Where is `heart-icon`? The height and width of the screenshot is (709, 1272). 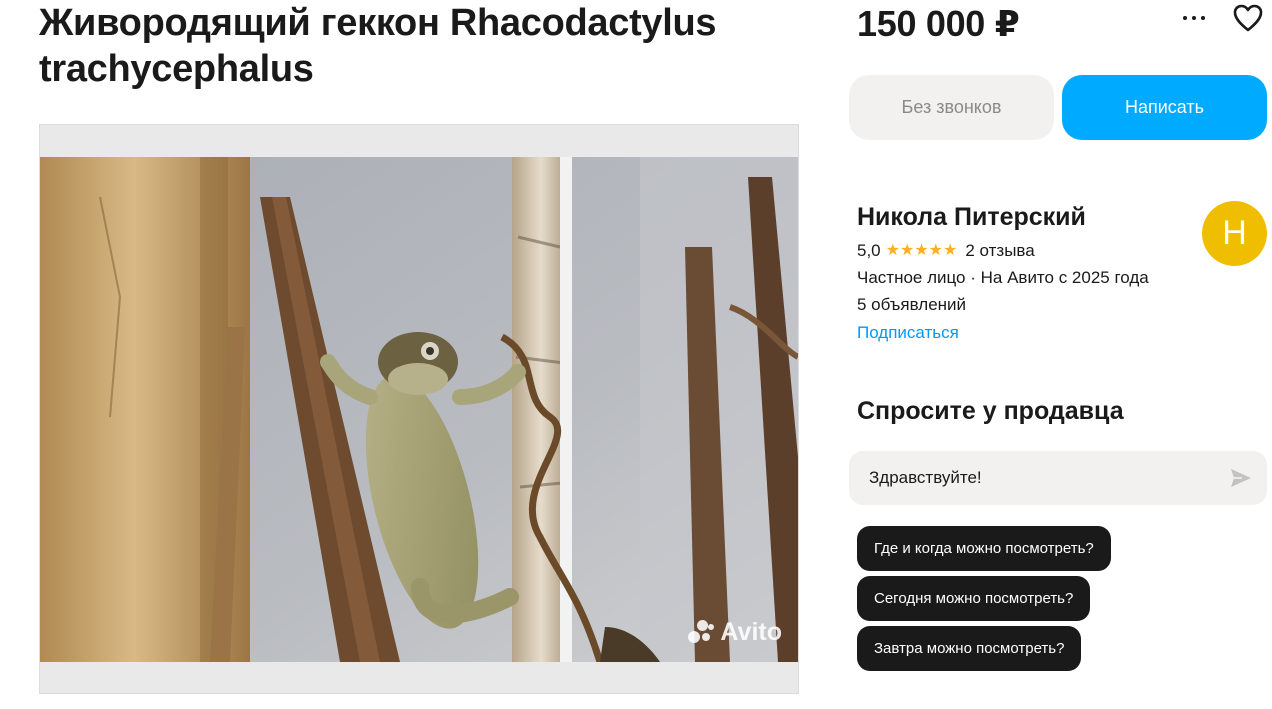 heart-icon is located at coordinates (1248, 18).